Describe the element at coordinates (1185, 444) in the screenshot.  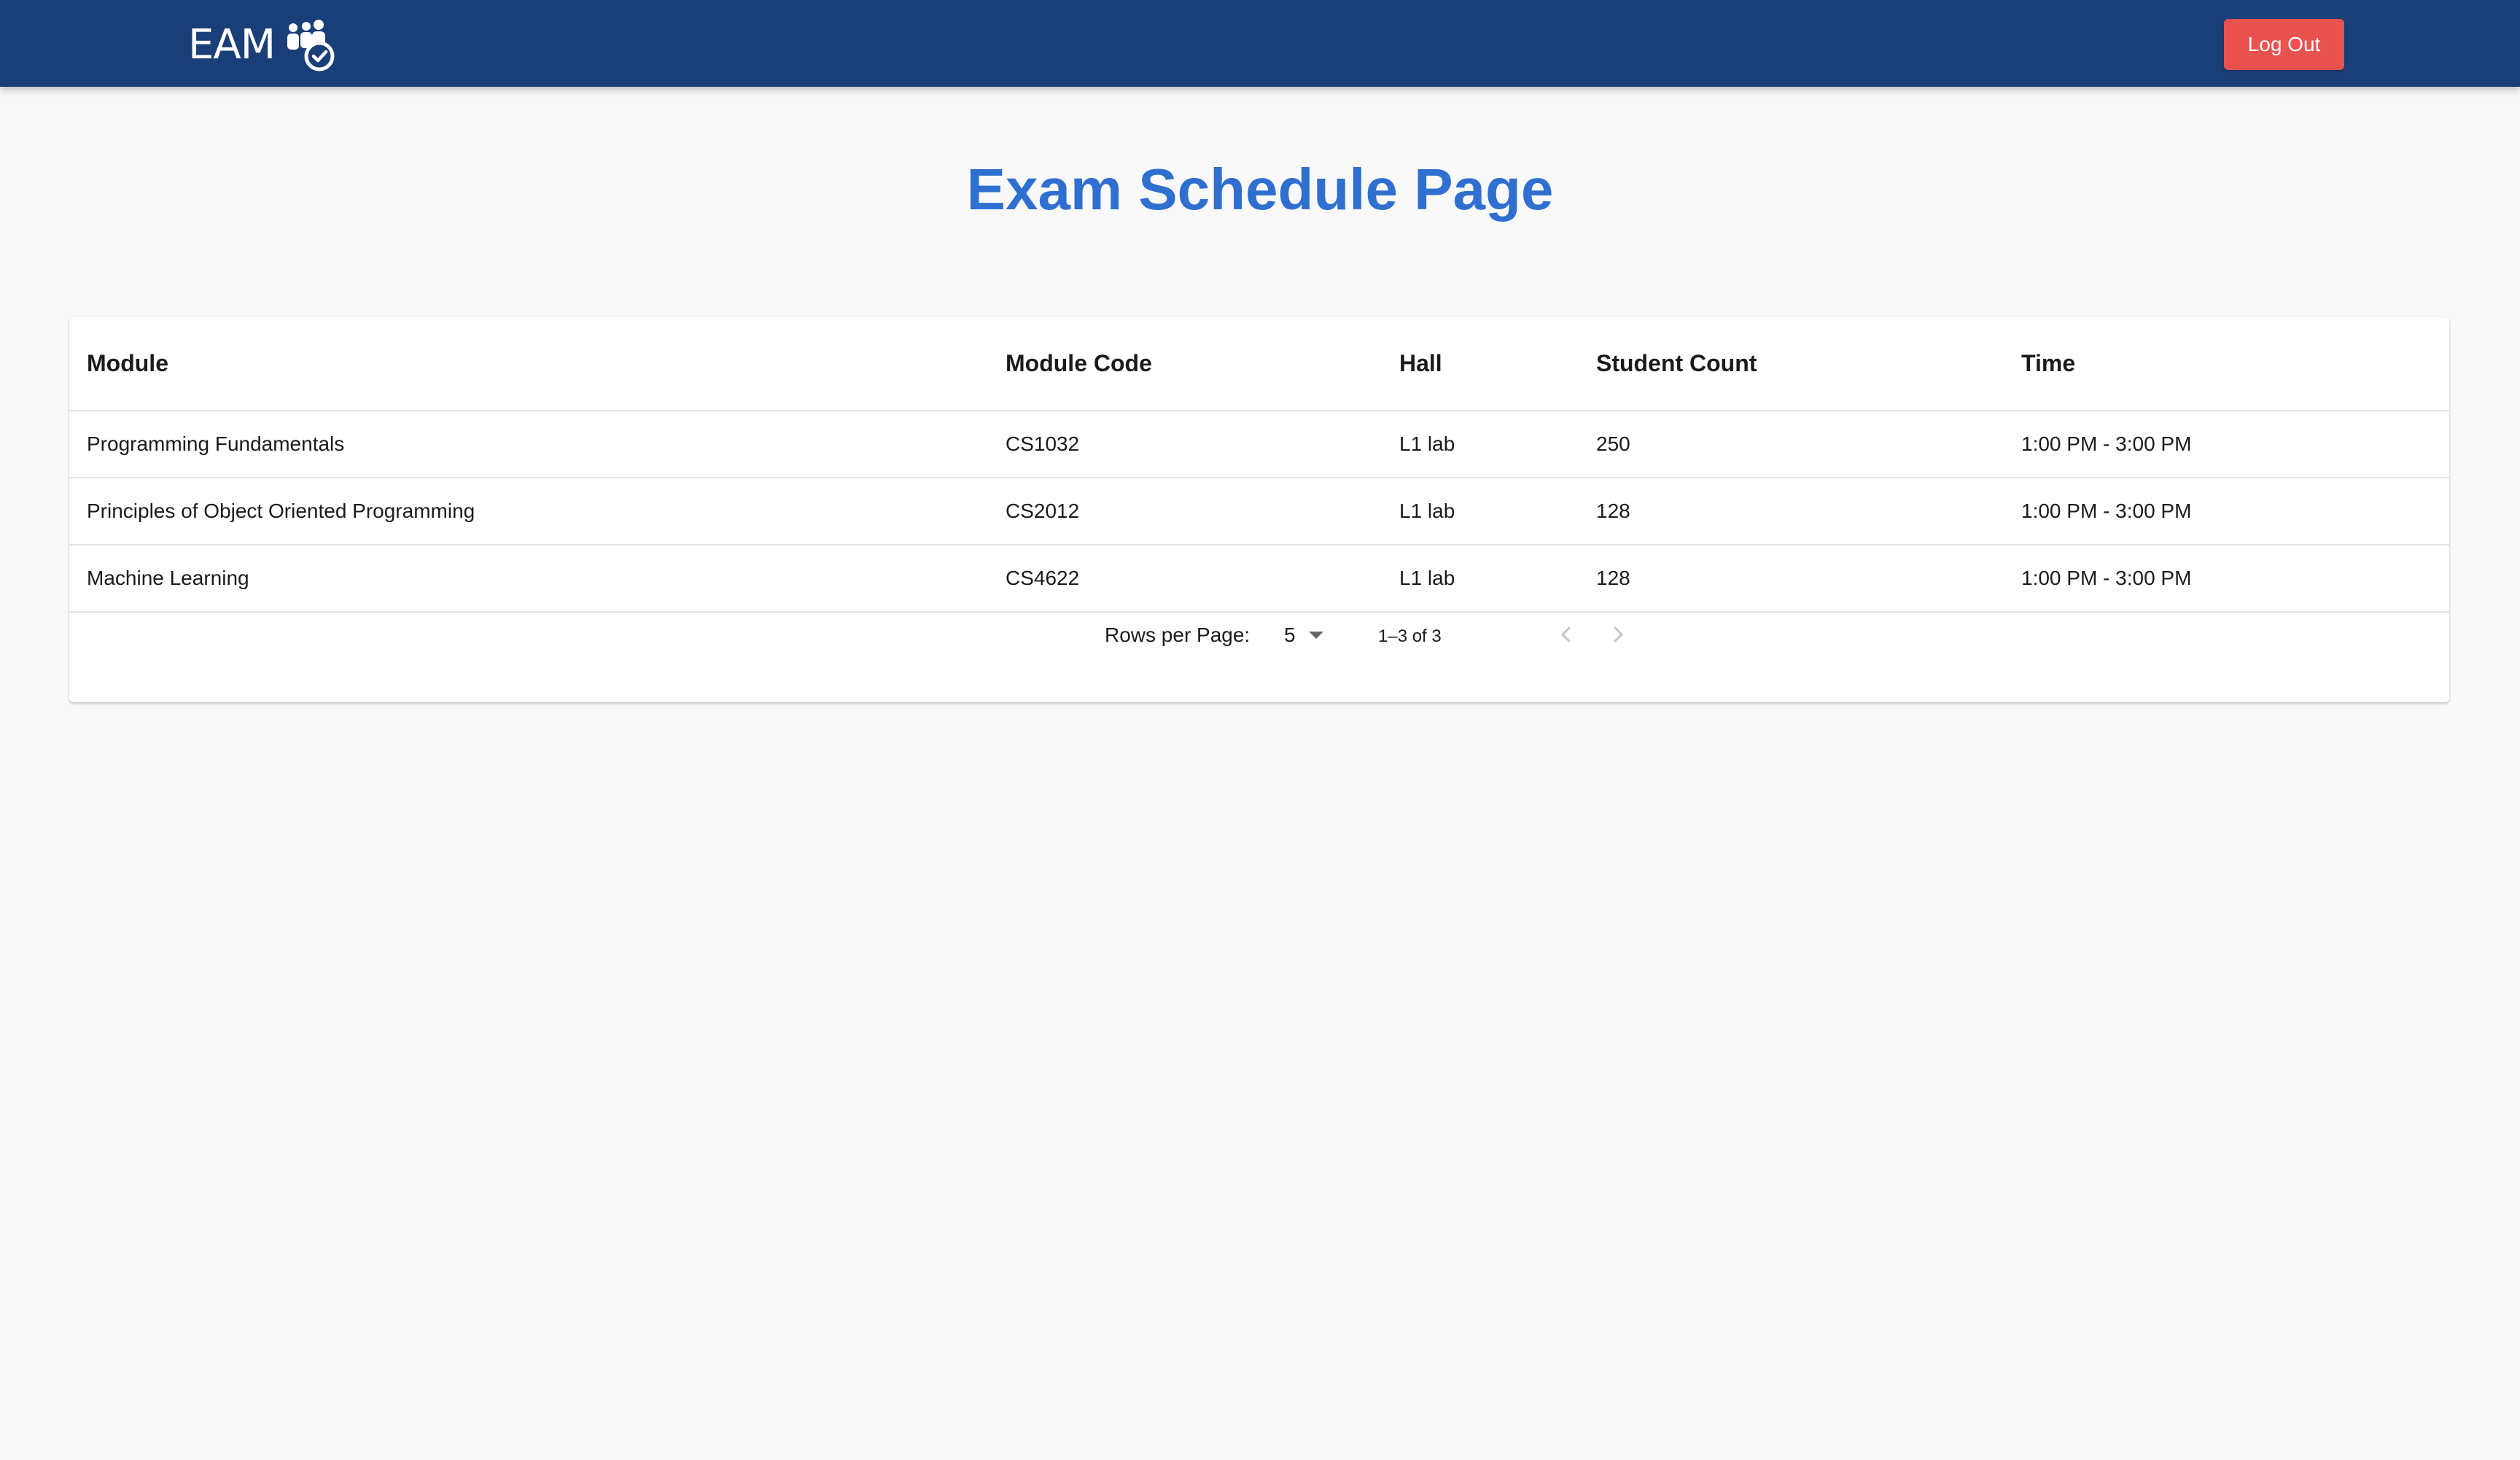
I see `cell-module-code: CS1032` at that location.